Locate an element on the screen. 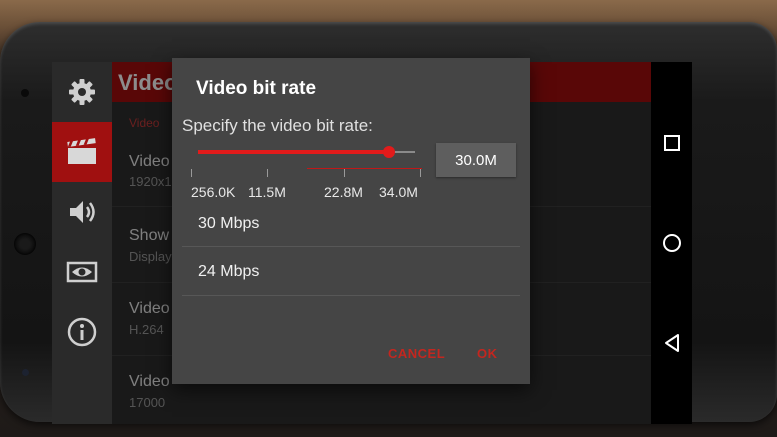 The width and height of the screenshot is (777, 437). recent-apps-button is located at coordinates (671, 143).